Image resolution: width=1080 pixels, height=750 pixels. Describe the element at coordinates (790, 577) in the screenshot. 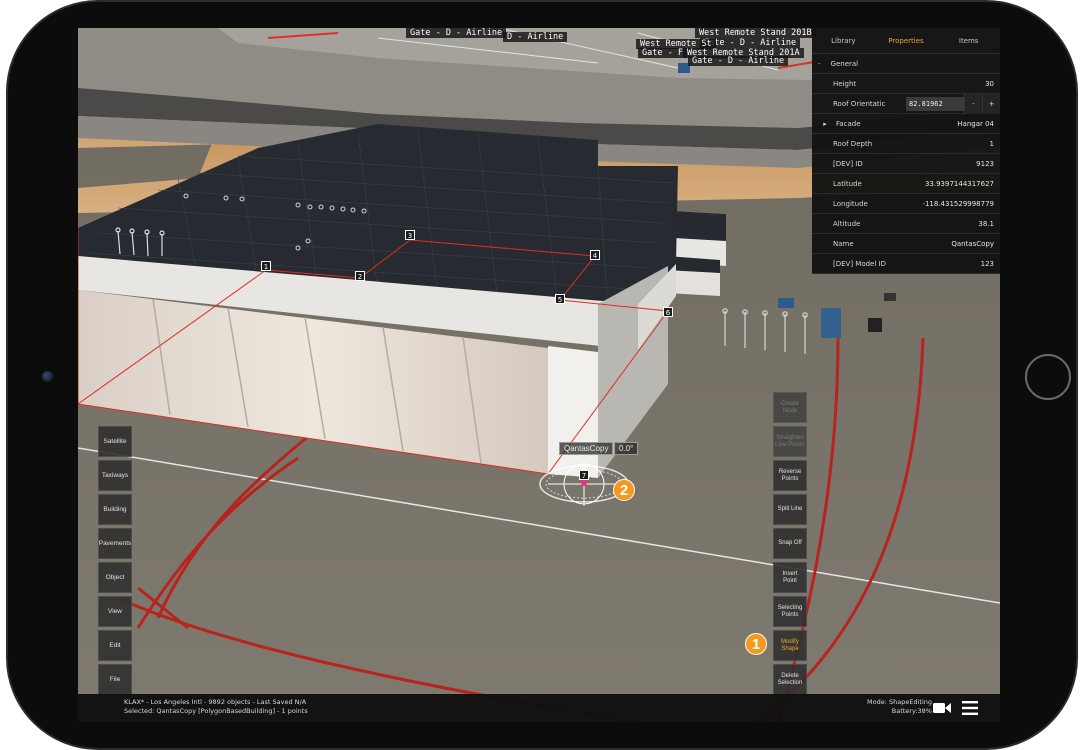

I see `insert-point-button: Insert Point` at that location.